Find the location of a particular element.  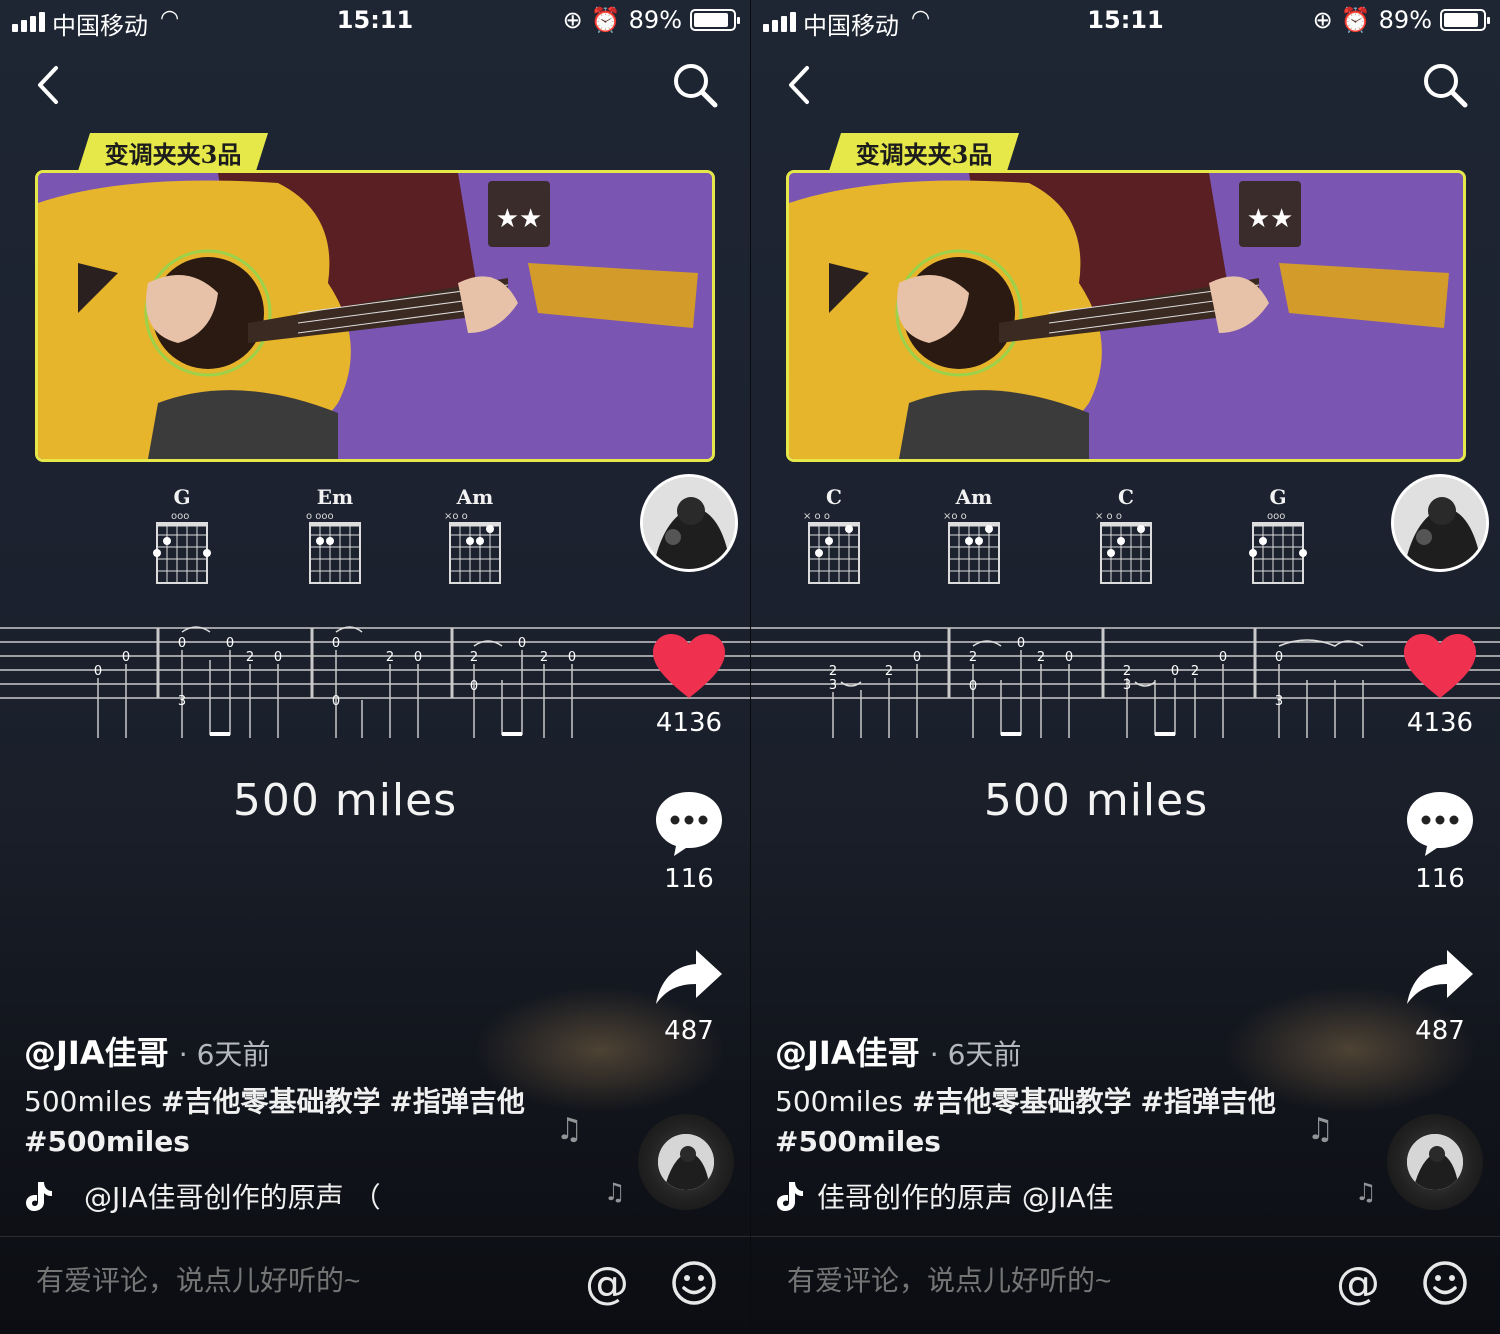

back-icon is located at coordinates (48, 85).